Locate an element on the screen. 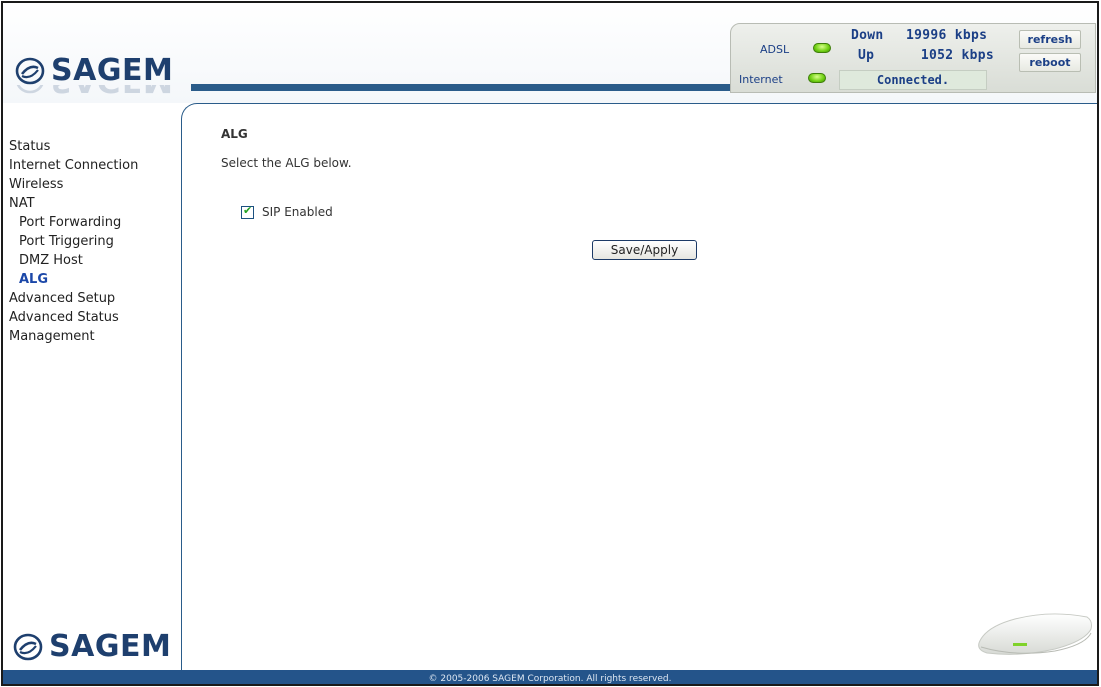  save-apply-button: Save/Apply is located at coordinates (644, 250).